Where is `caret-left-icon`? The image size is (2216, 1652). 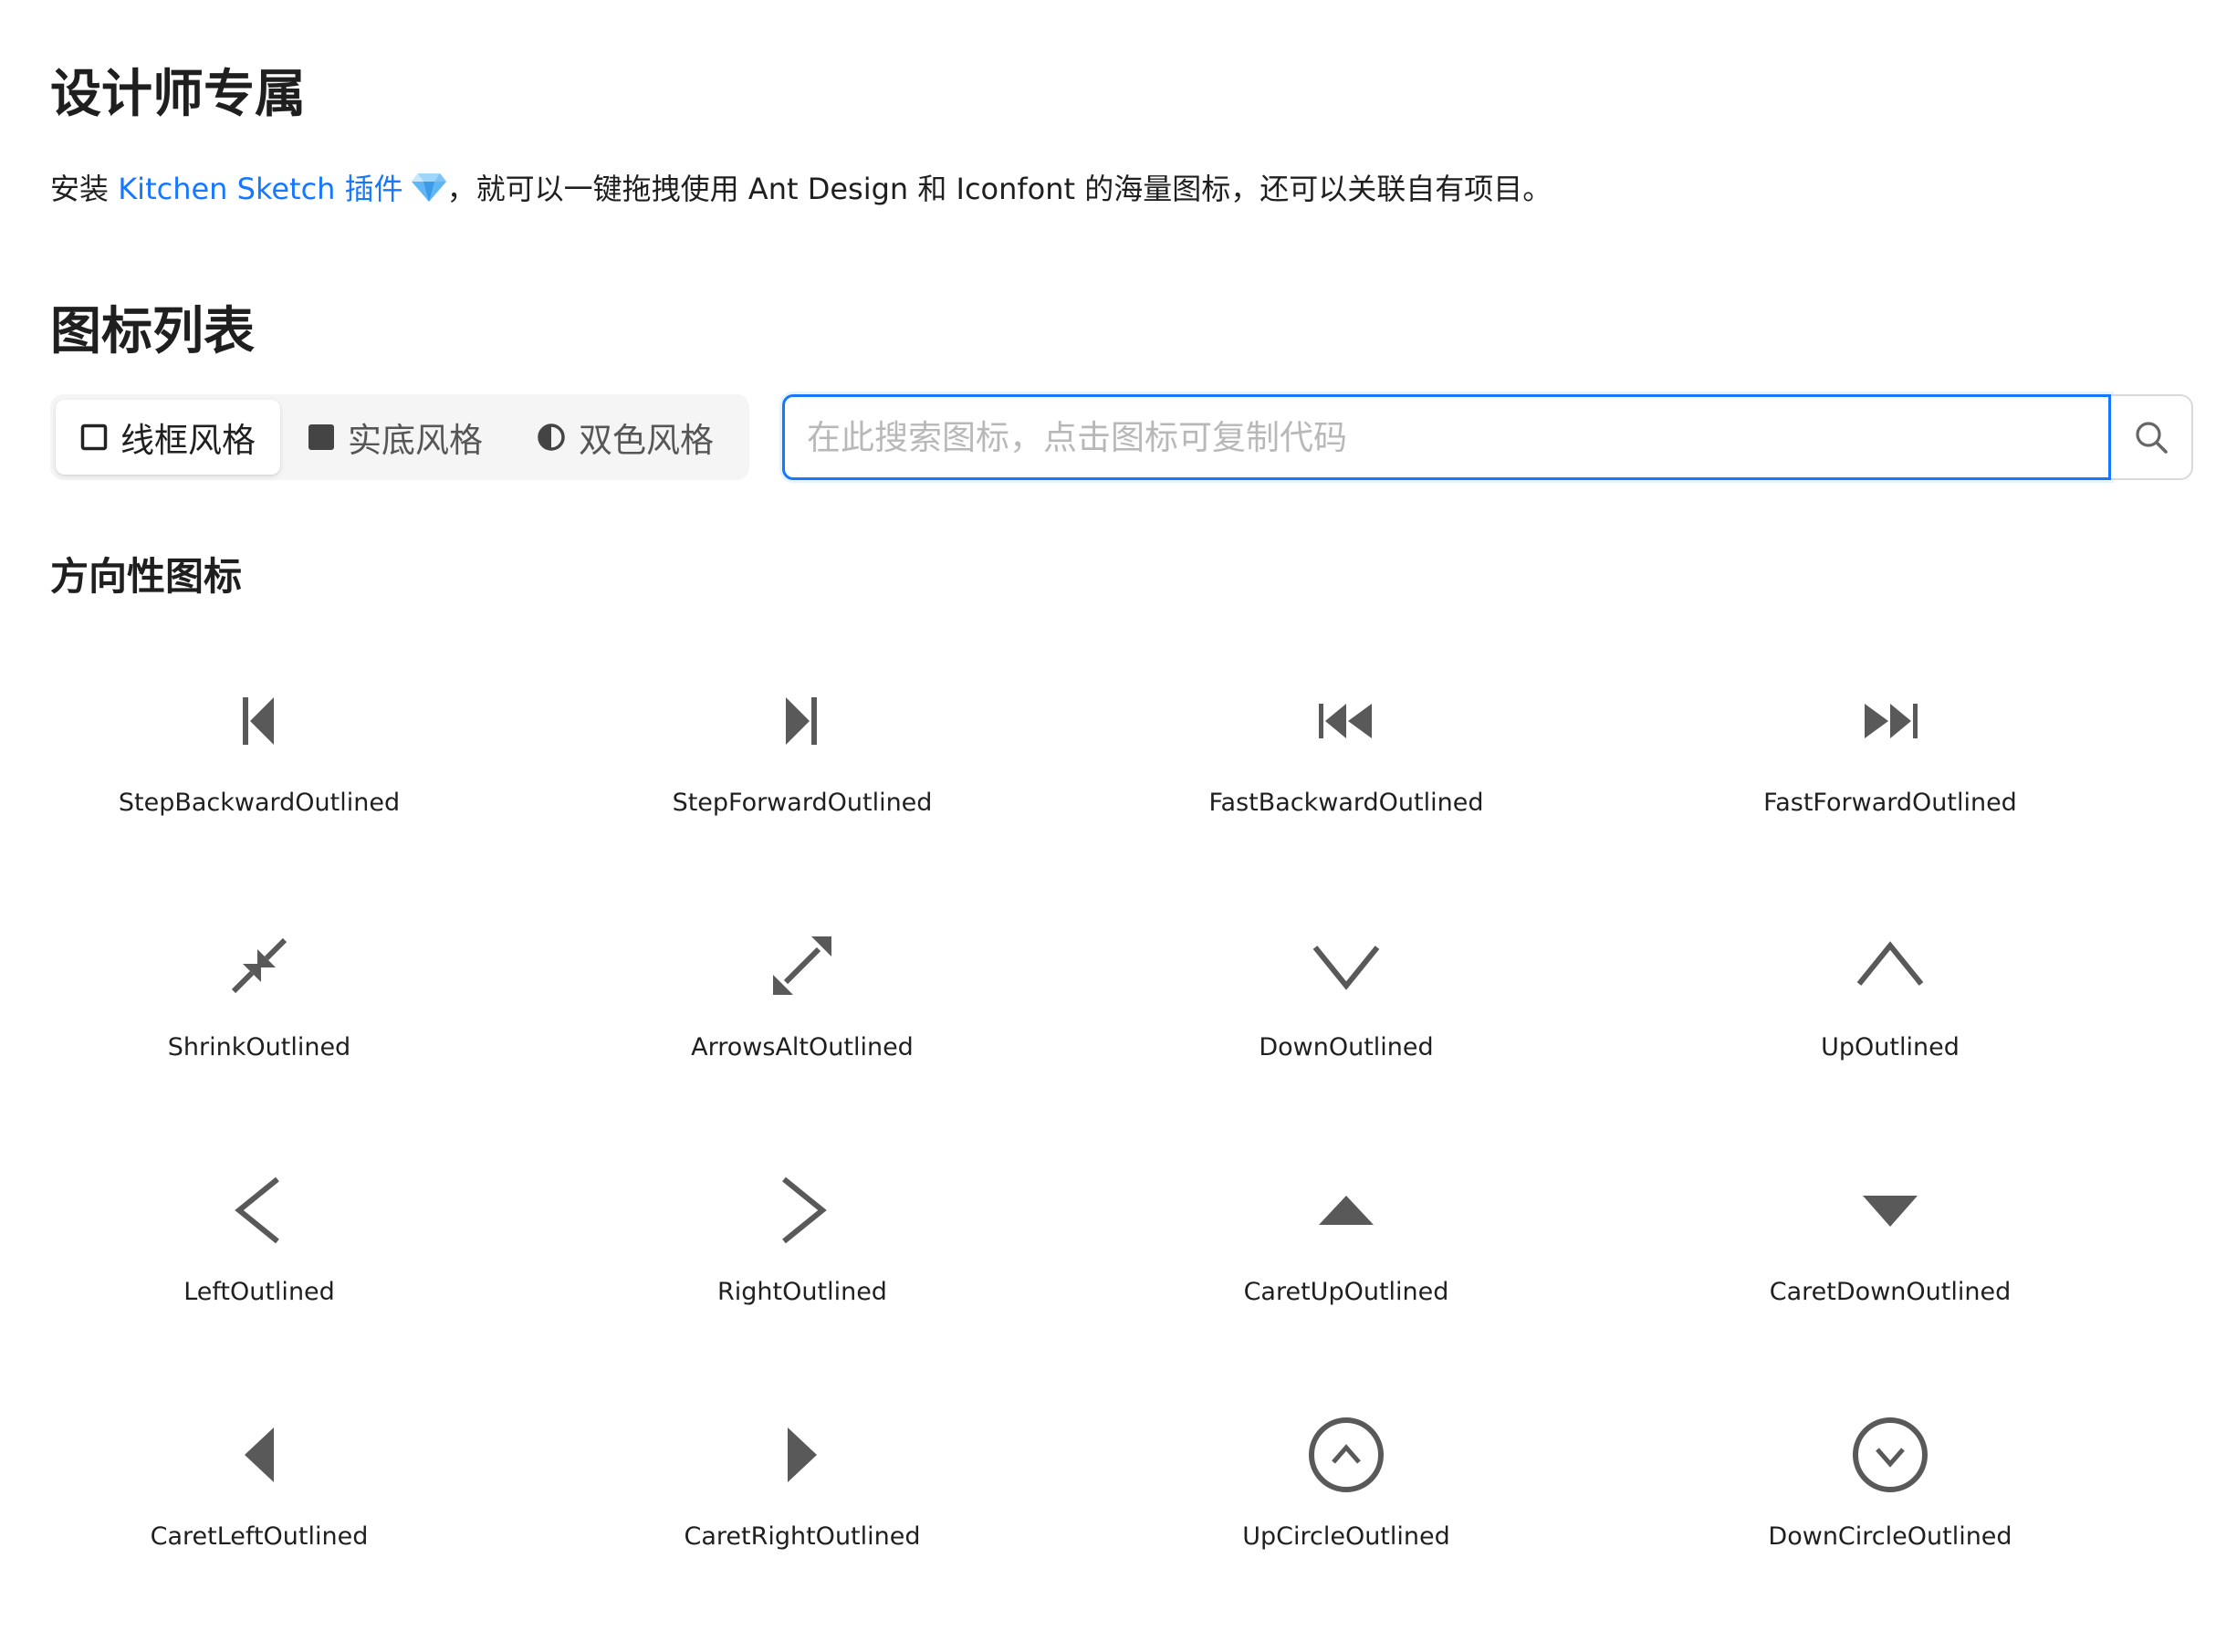
caret-left-icon is located at coordinates (259, 1454).